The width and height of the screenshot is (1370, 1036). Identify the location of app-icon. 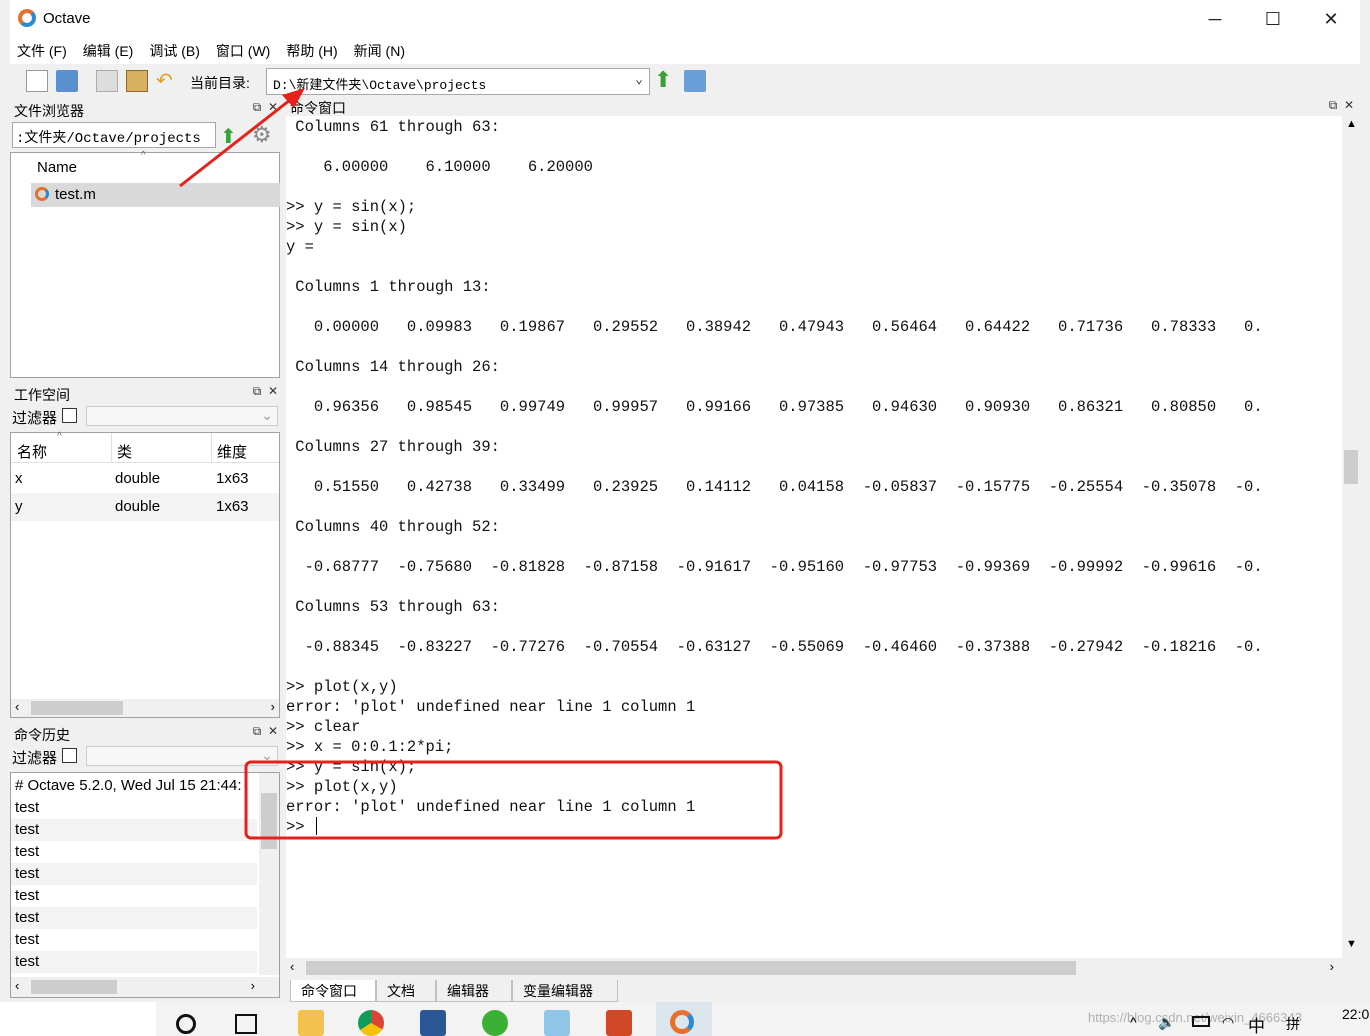
(557, 1023).